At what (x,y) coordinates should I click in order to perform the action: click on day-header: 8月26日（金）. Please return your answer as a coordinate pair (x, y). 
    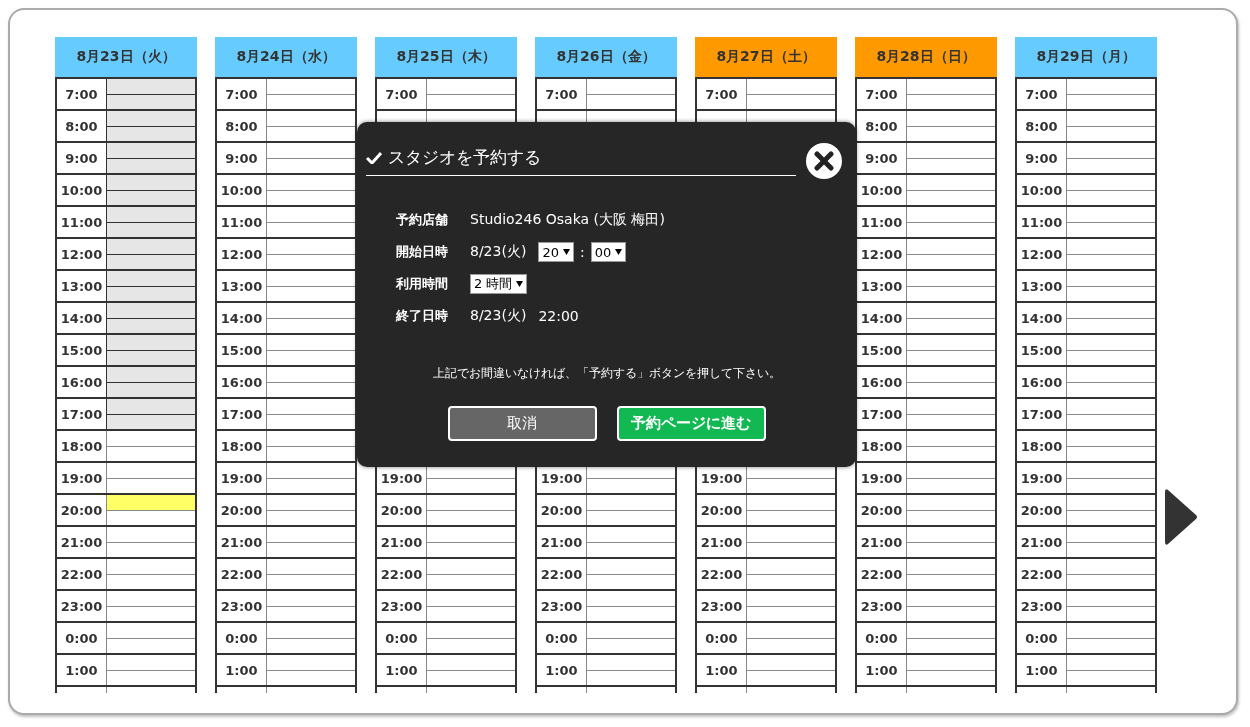
    Looking at the image, I should click on (606, 57).